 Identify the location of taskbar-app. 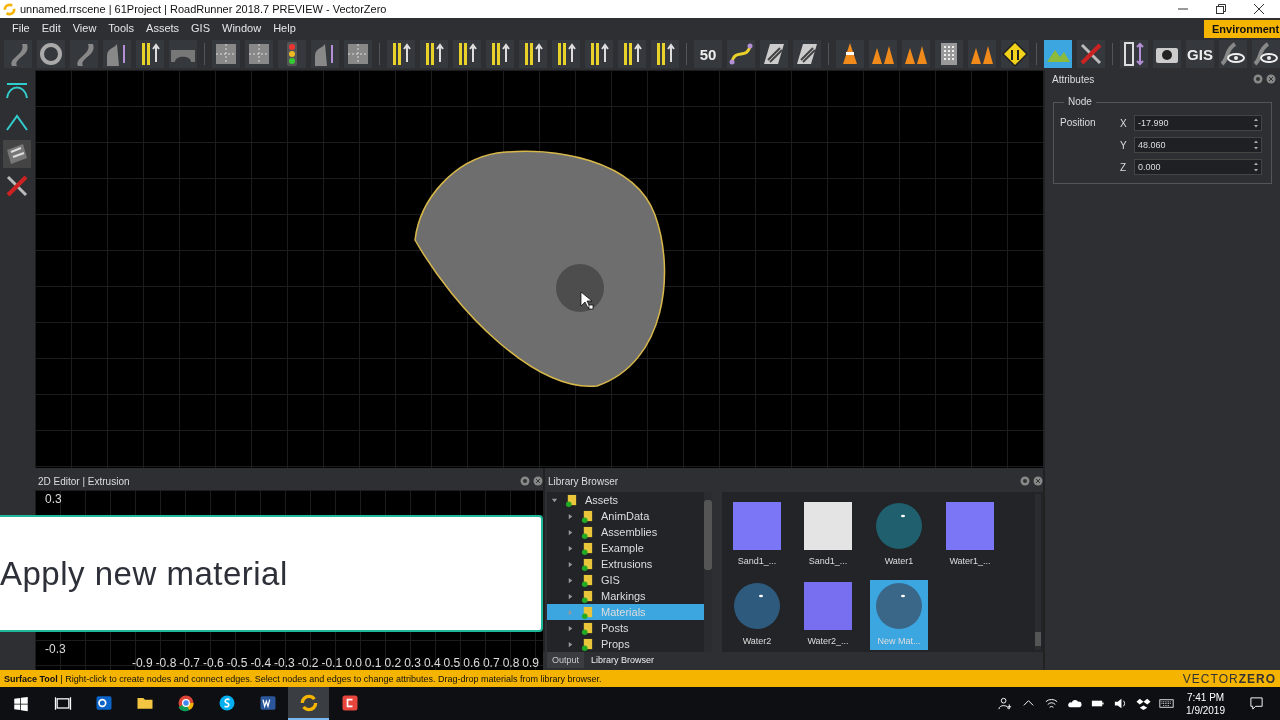
(308, 703).